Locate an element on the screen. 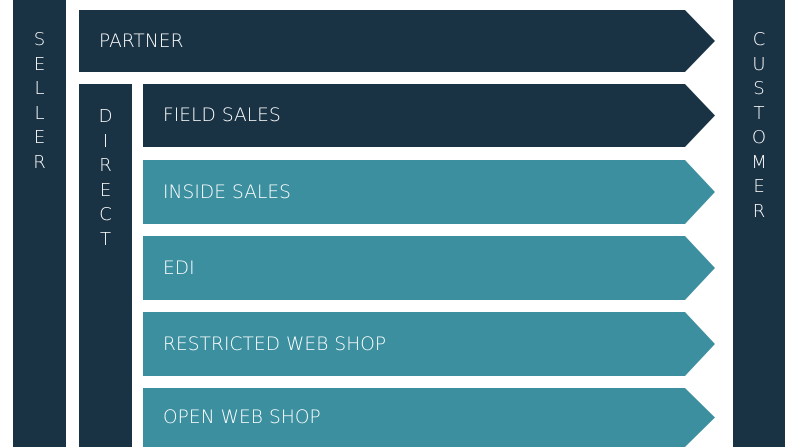  open-web-shop-channel-label: OPEN WEB SHOP is located at coordinates (242, 417).